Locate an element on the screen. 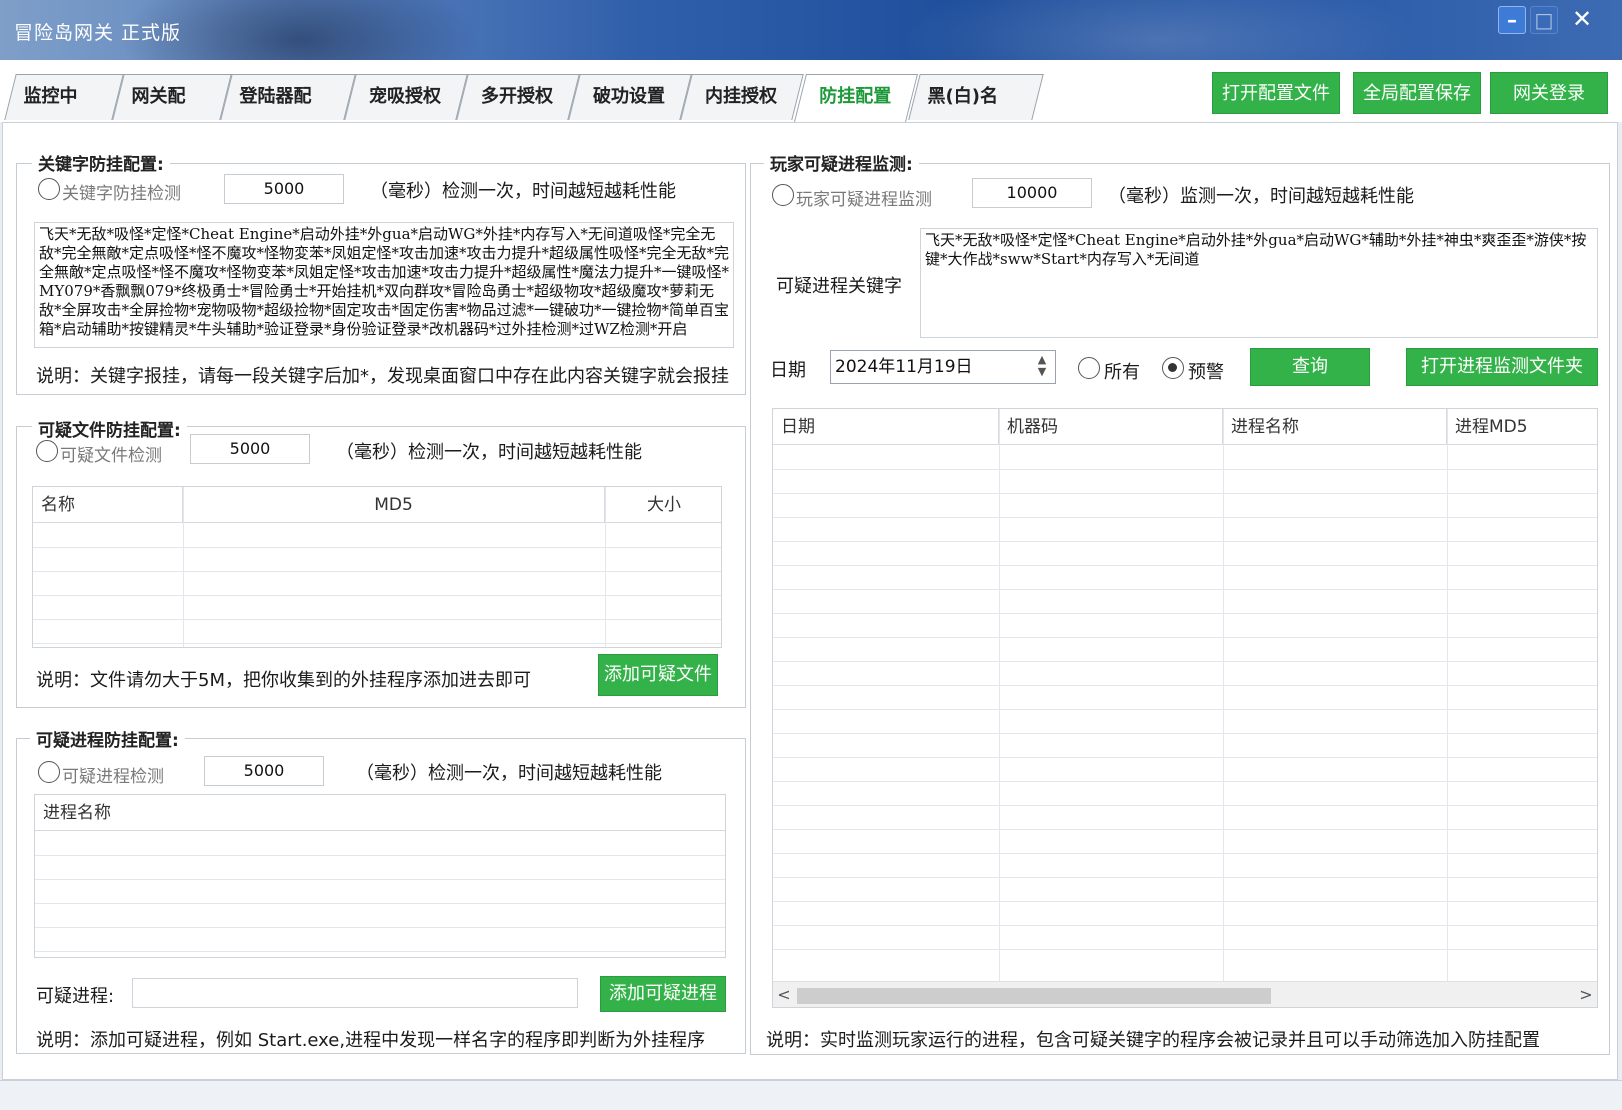 This screenshot has height=1110, width=1622. tab-monitor-center: 监控中心 is located at coordinates (64, 112).